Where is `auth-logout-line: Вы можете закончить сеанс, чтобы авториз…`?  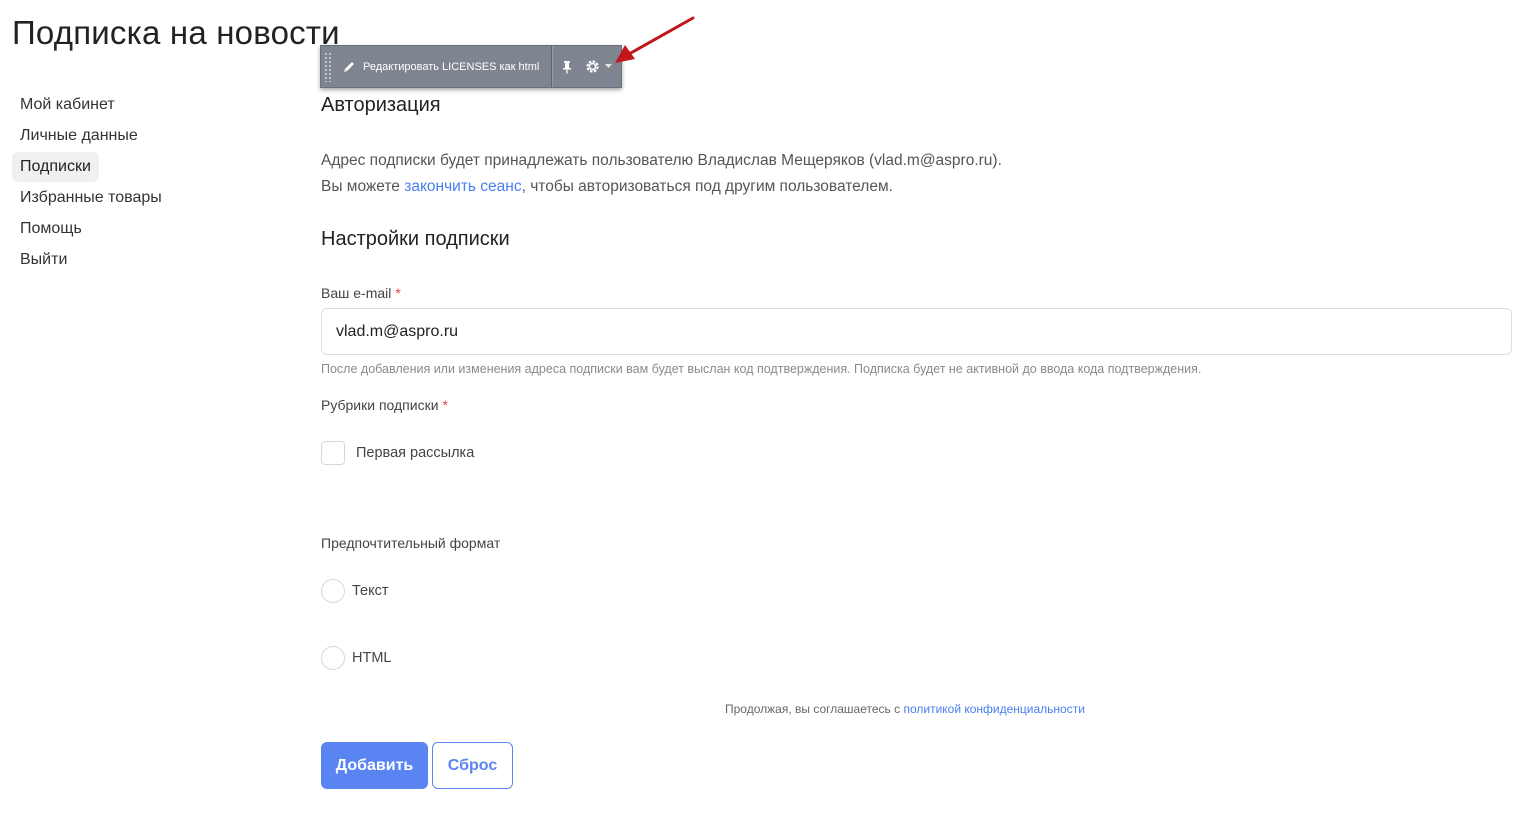 auth-logout-line: Вы можете закончить сеанс, чтобы авториз… is located at coordinates (661, 187).